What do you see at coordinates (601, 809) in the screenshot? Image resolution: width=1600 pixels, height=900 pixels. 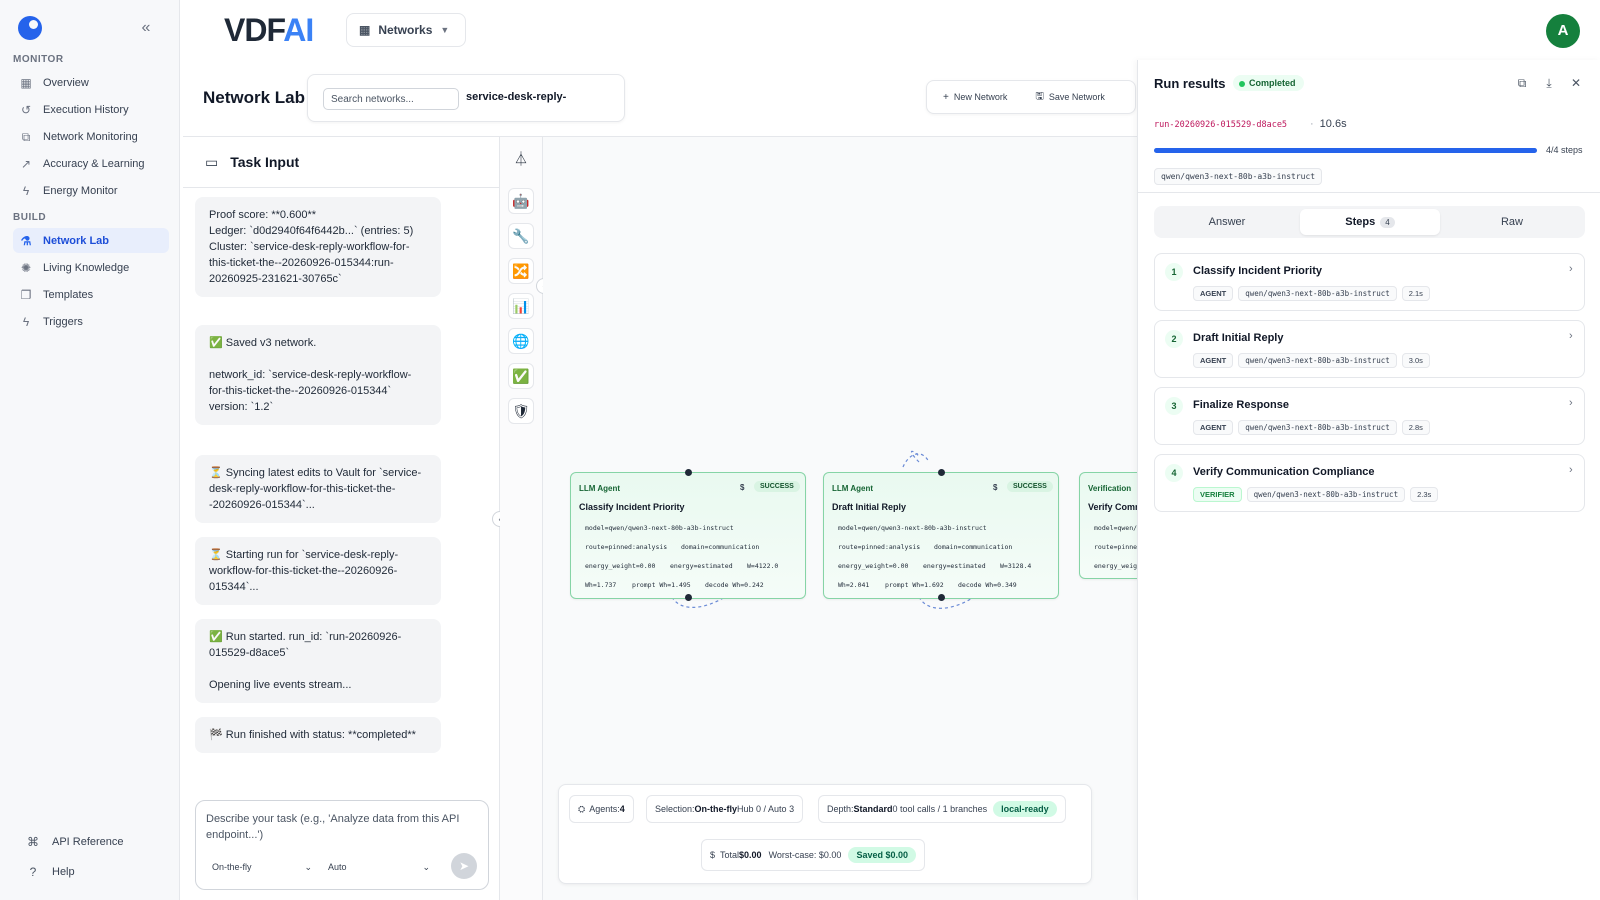 I see `agents-chip: ⛭ Agents: 4` at bounding box center [601, 809].